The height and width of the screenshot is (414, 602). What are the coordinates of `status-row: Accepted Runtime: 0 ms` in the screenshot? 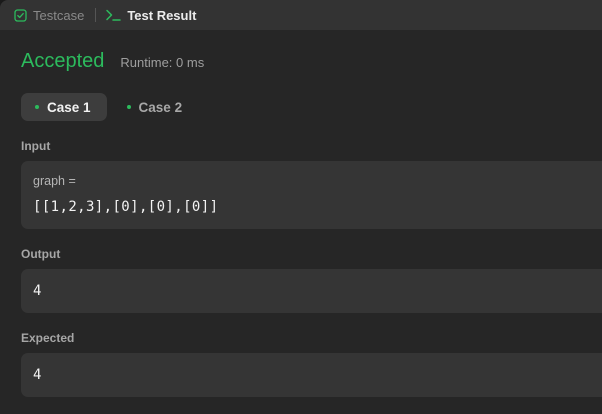 It's located at (112, 61).